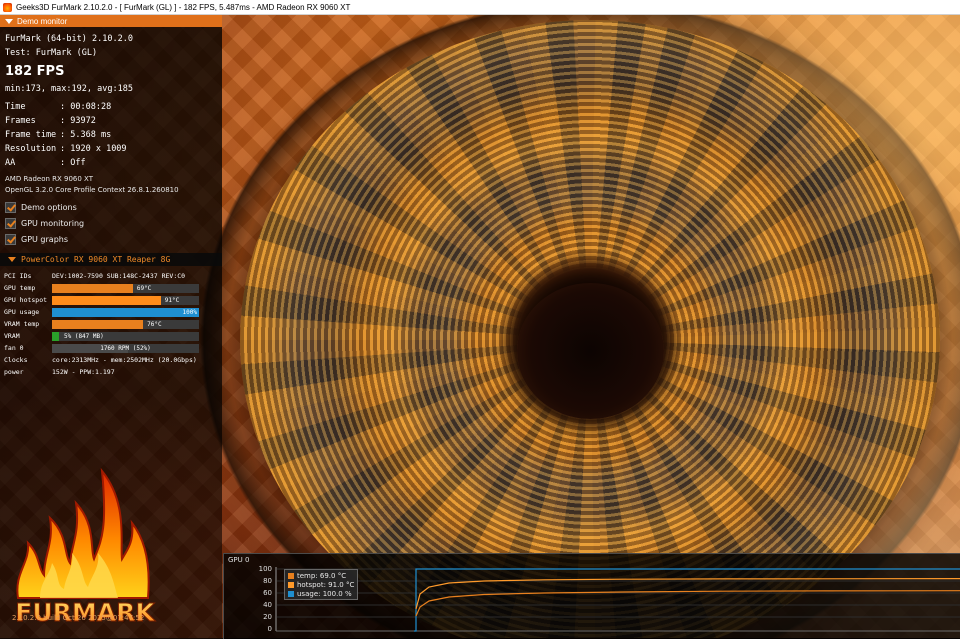 Image resolution: width=960 pixels, height=639 pixels. I want to click on monitor-bar-track: 100%, so click(125, 312).